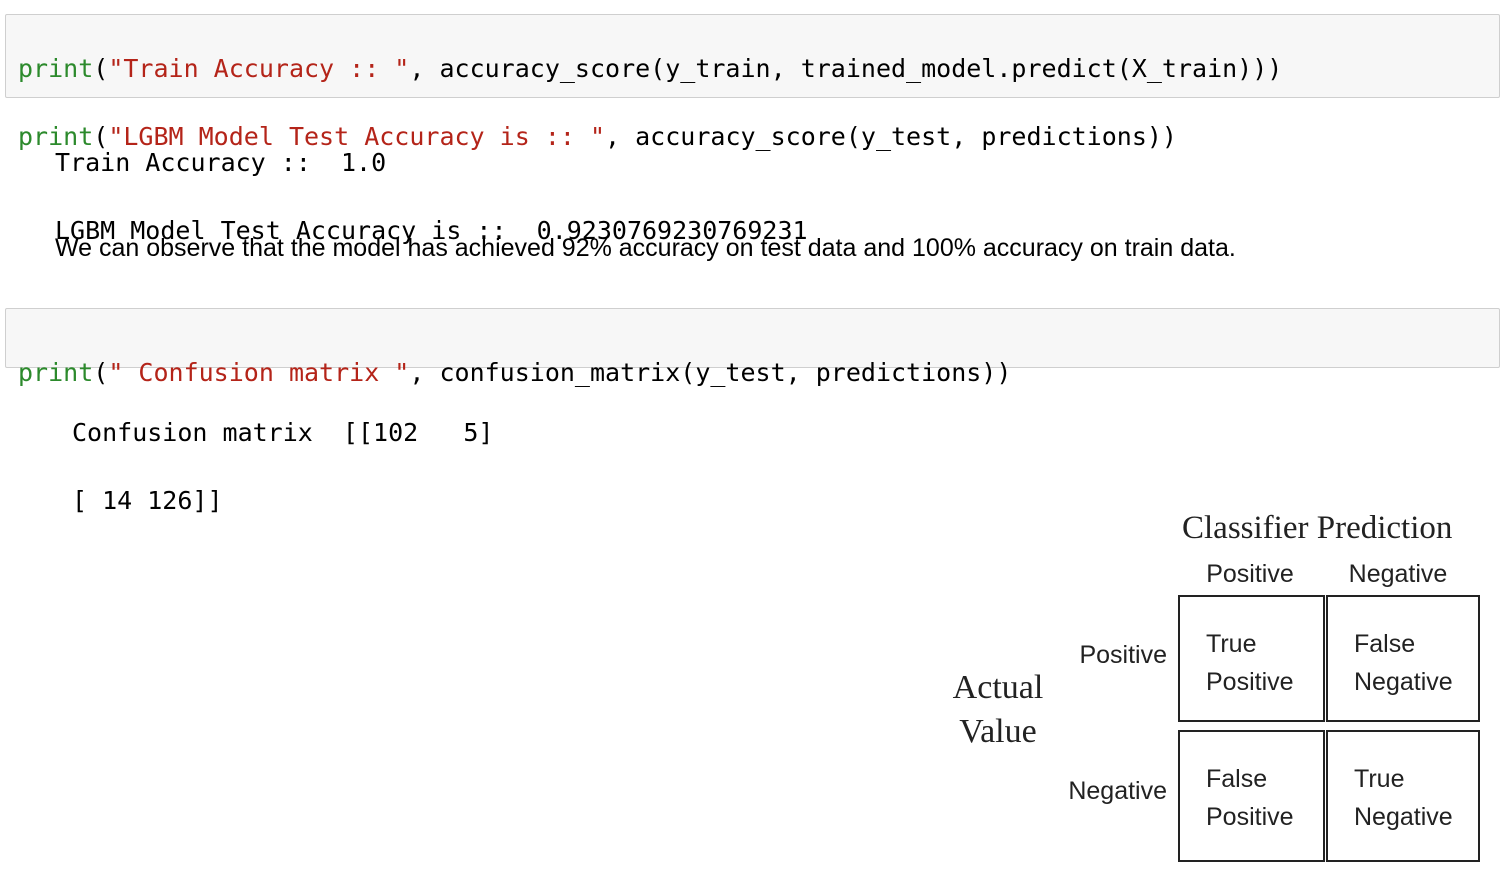 This screenshot has width=1500, height=882. I want to click on axis-label-actual-value: Actual Value, so click(998, 710).